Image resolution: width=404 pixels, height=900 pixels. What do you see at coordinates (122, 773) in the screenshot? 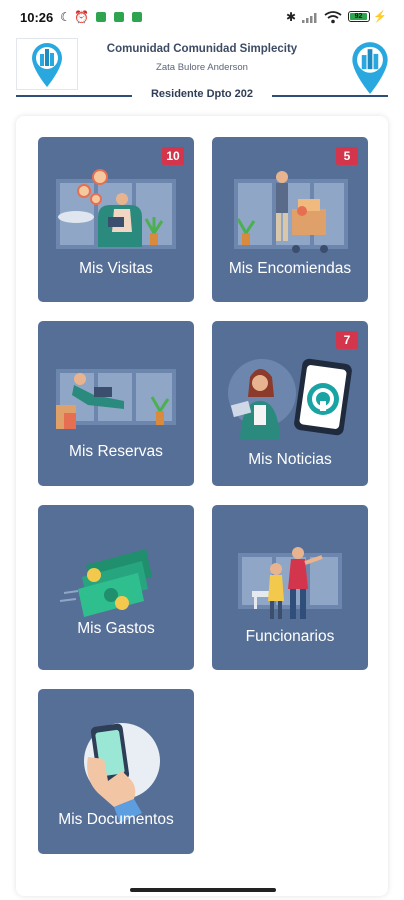
I see `documents-illustration` at bounding box center [122, 773].